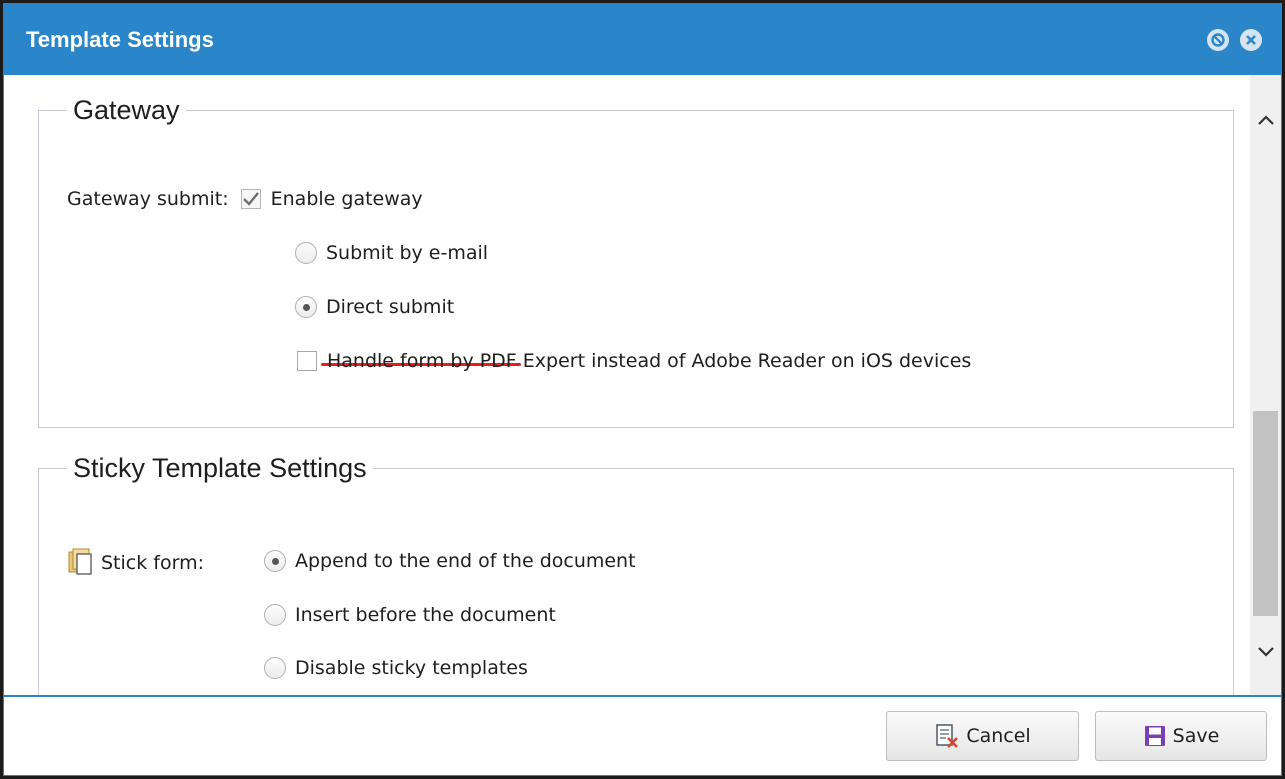 This screenshot has width=1285, height=779. Describe the element at coordinates (425, 615) in the screenshot. I see `insert-before-label: Insert before the document` at that location.